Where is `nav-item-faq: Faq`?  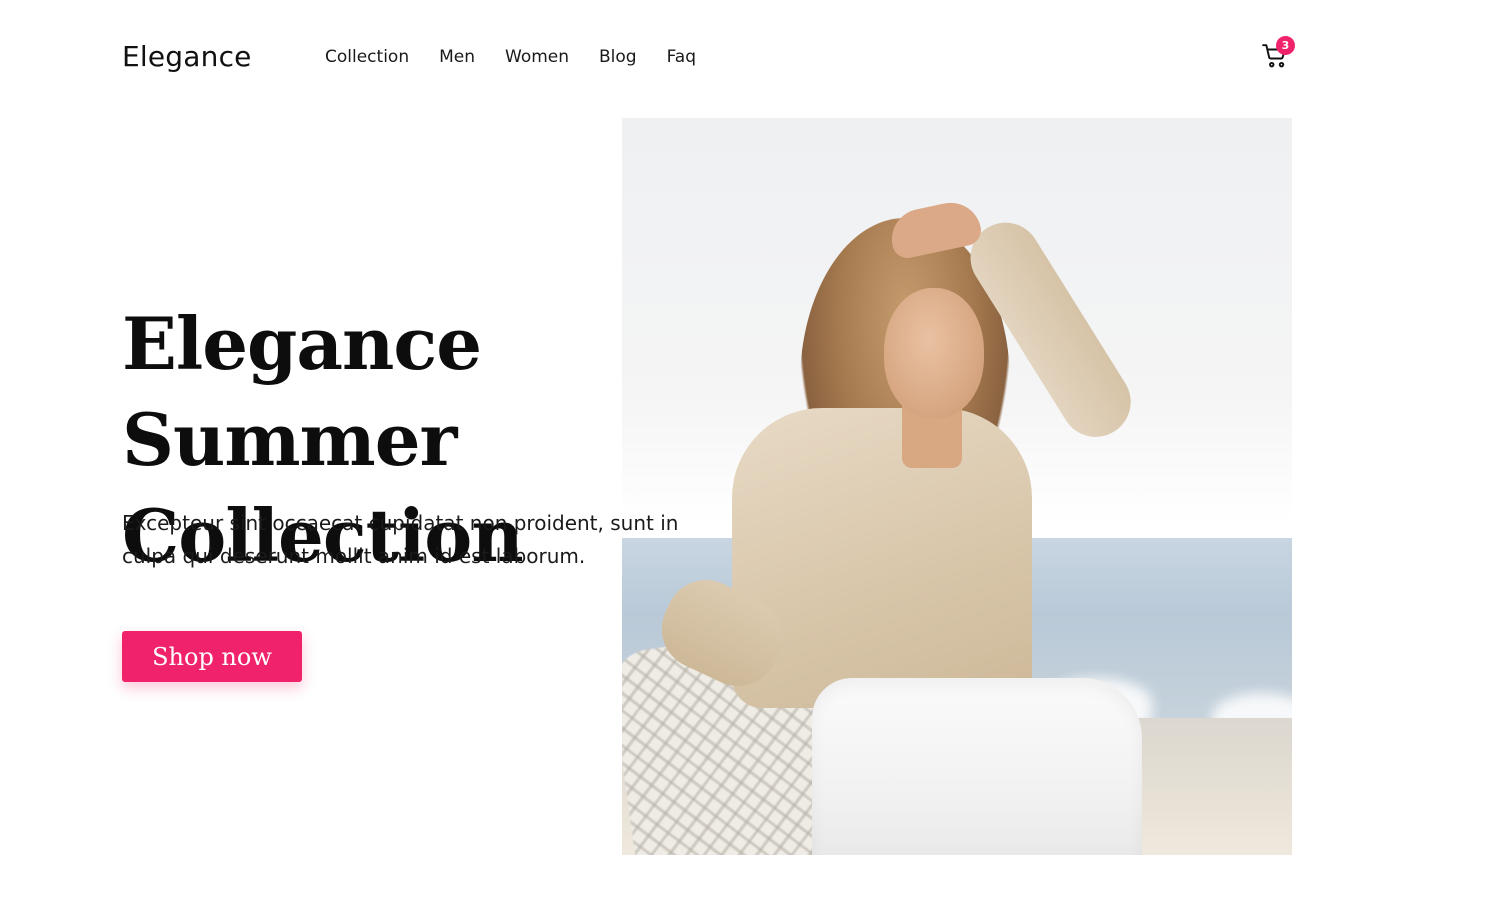 nav-item-faq: Faq is located at coordinates (681, 57).